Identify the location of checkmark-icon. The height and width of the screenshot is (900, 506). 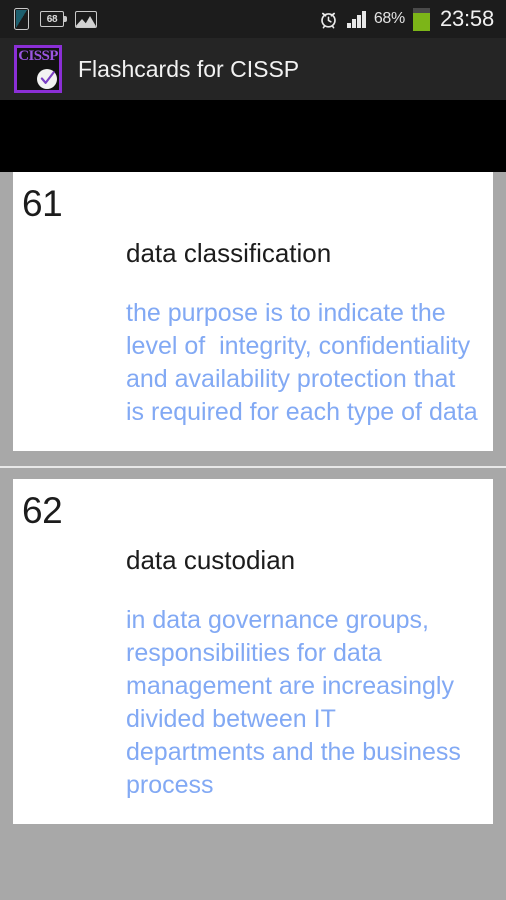
(47, 77).